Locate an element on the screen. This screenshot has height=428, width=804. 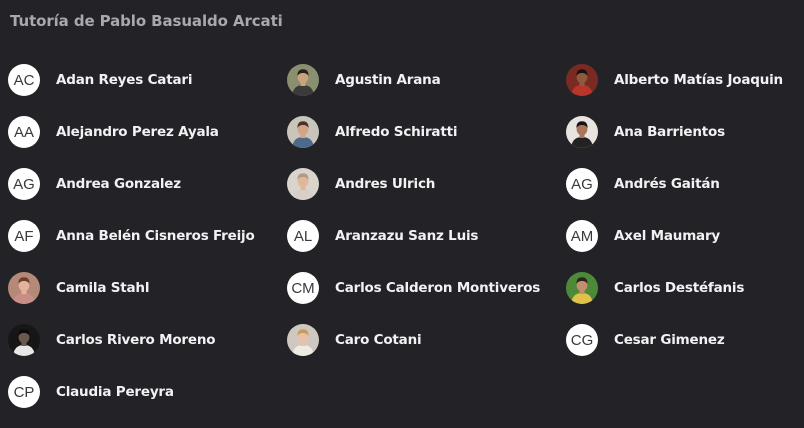
participant-item: AM Axel Maumary is located at coordinates (685, 236).